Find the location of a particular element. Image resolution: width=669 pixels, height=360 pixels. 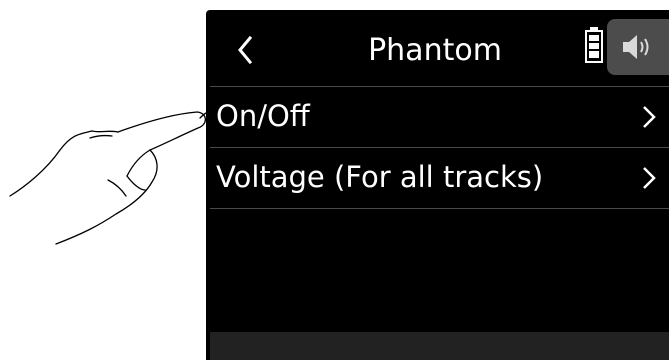

footer-bar is located at coordinates (439, 346).